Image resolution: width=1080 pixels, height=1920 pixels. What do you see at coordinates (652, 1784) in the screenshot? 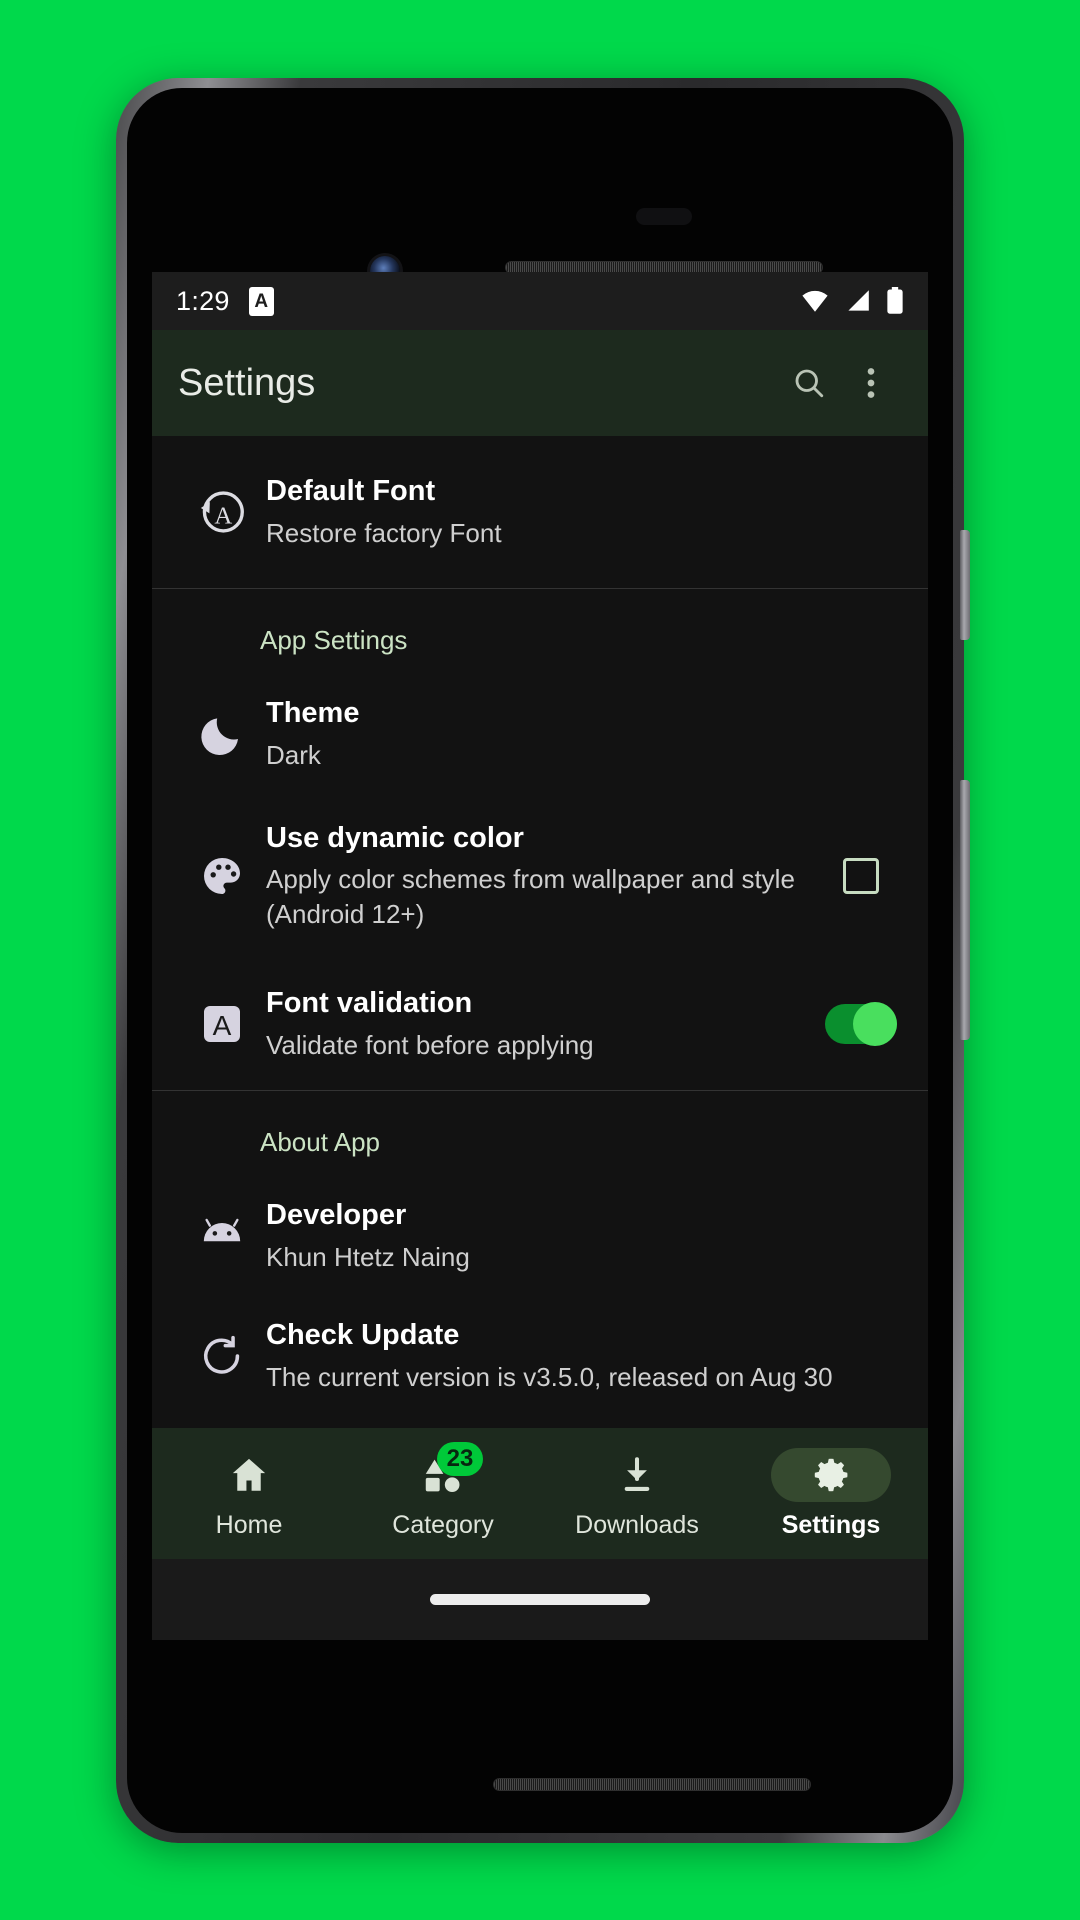
I see `bottom-speaker-grille` at bounding box center [652, 1784].